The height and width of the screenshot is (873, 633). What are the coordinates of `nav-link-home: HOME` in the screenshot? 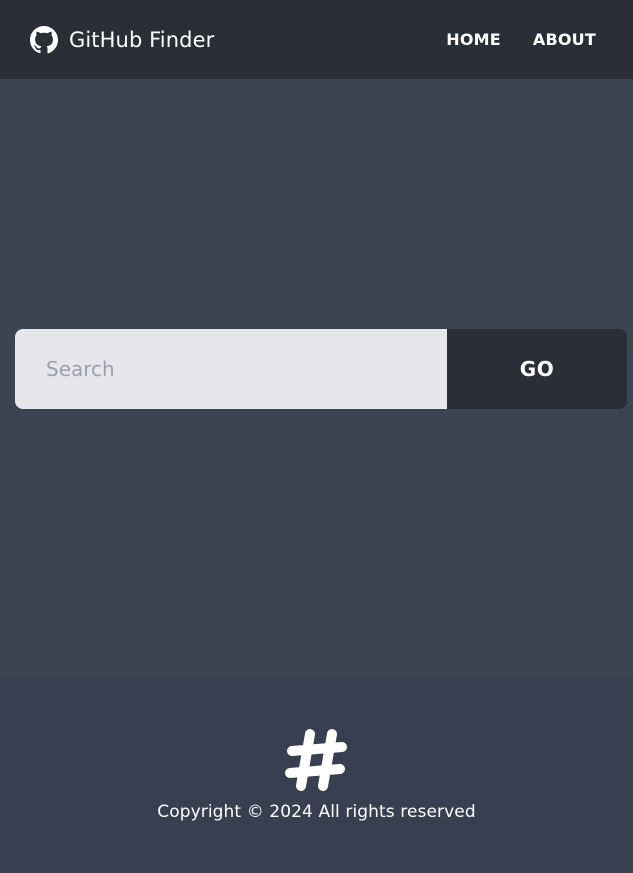 It's located at (473, 39).